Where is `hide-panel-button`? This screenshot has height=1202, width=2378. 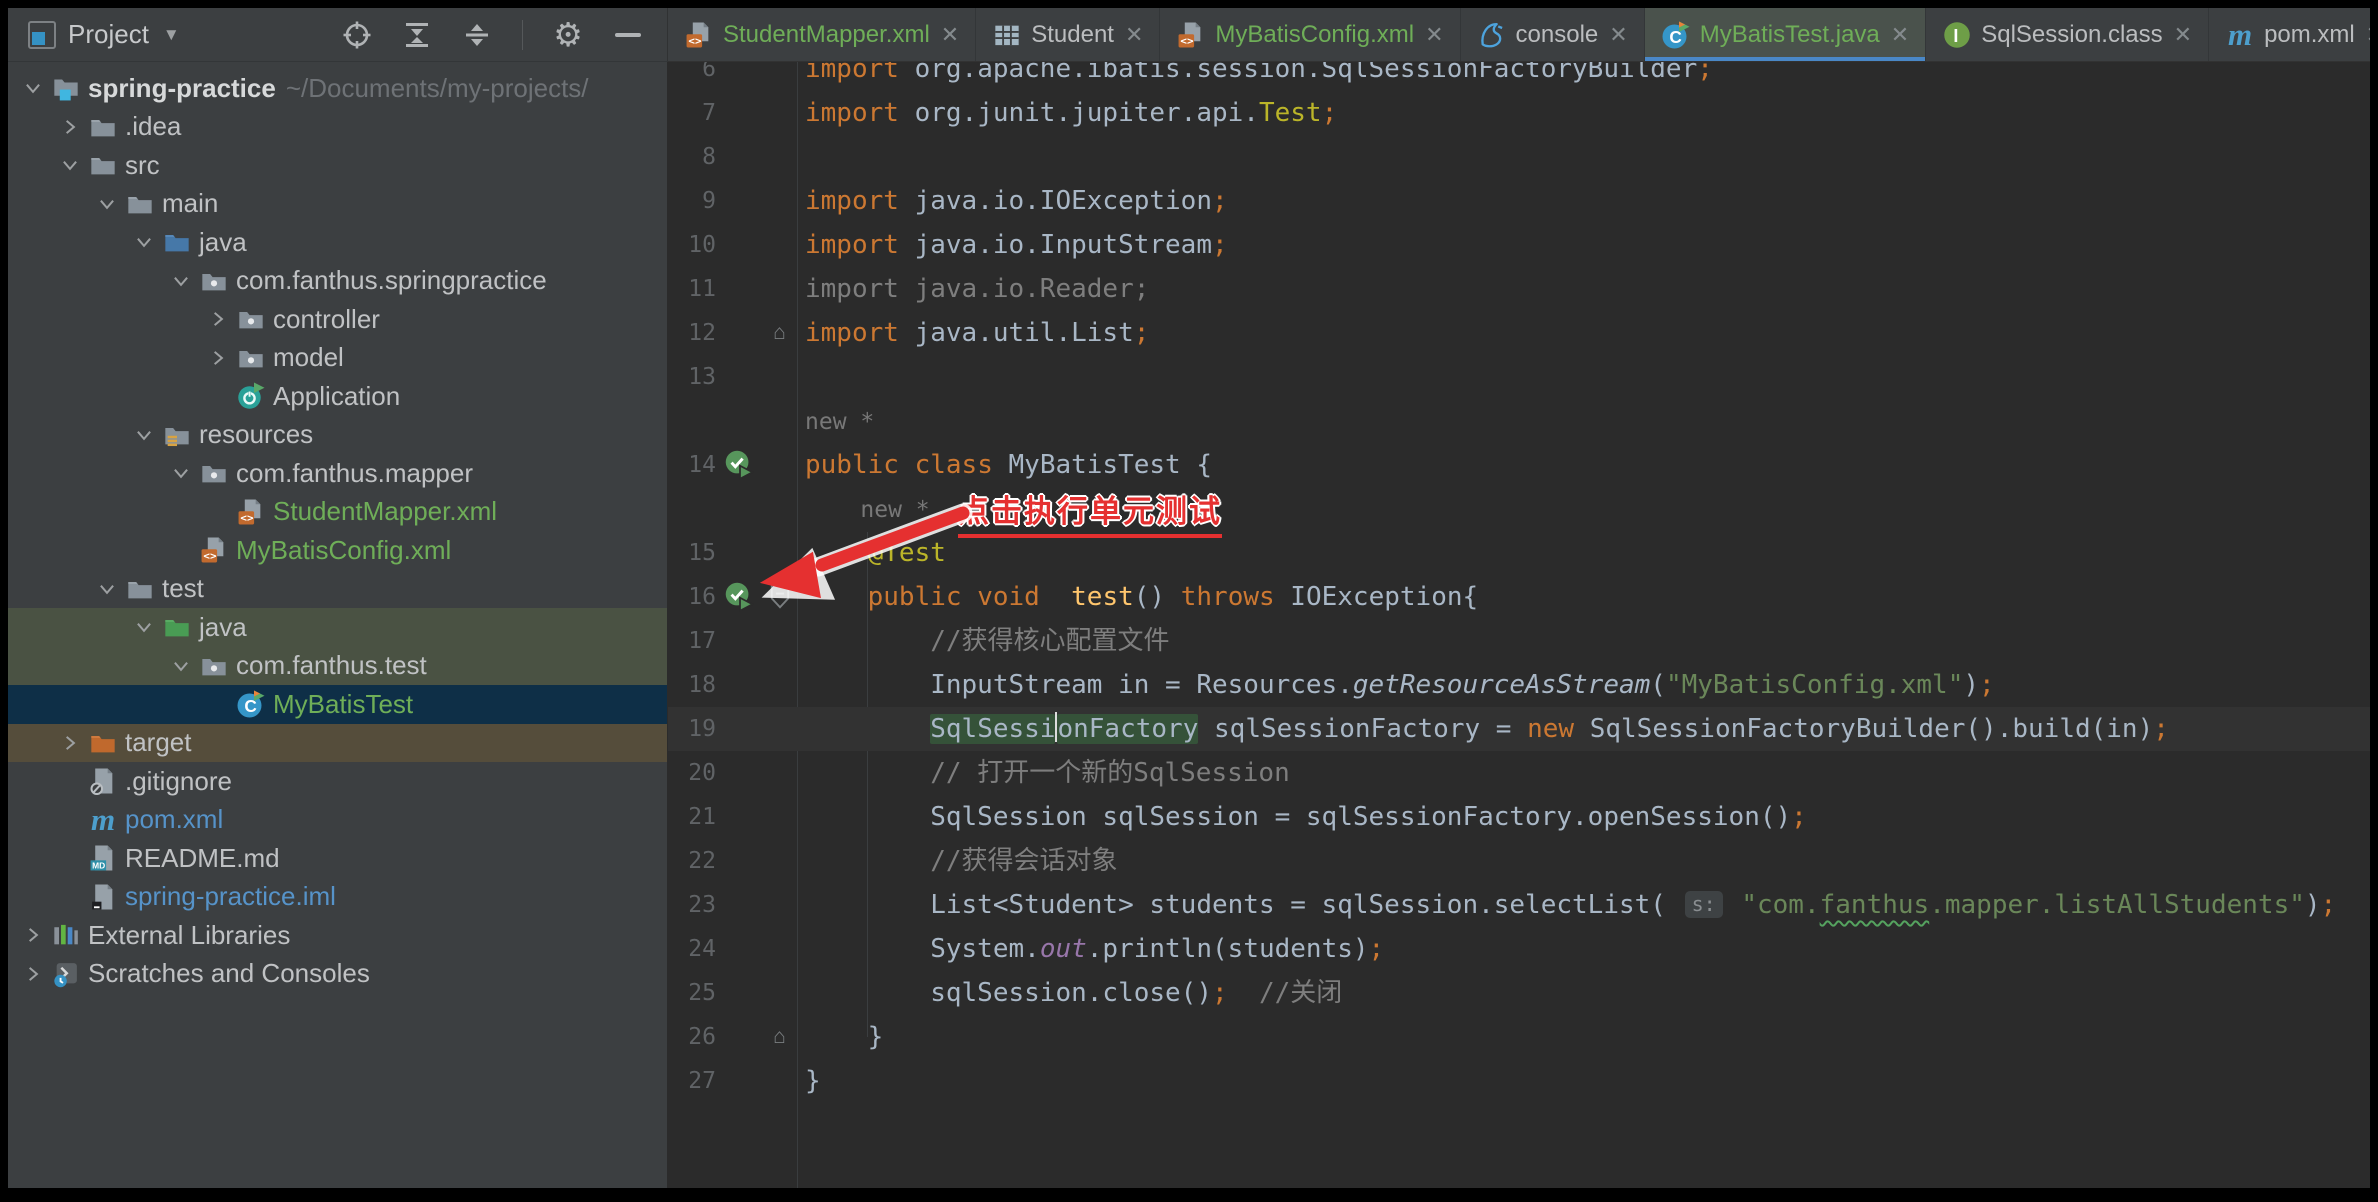 hide-panel-button is located at coordinates (628, 35).